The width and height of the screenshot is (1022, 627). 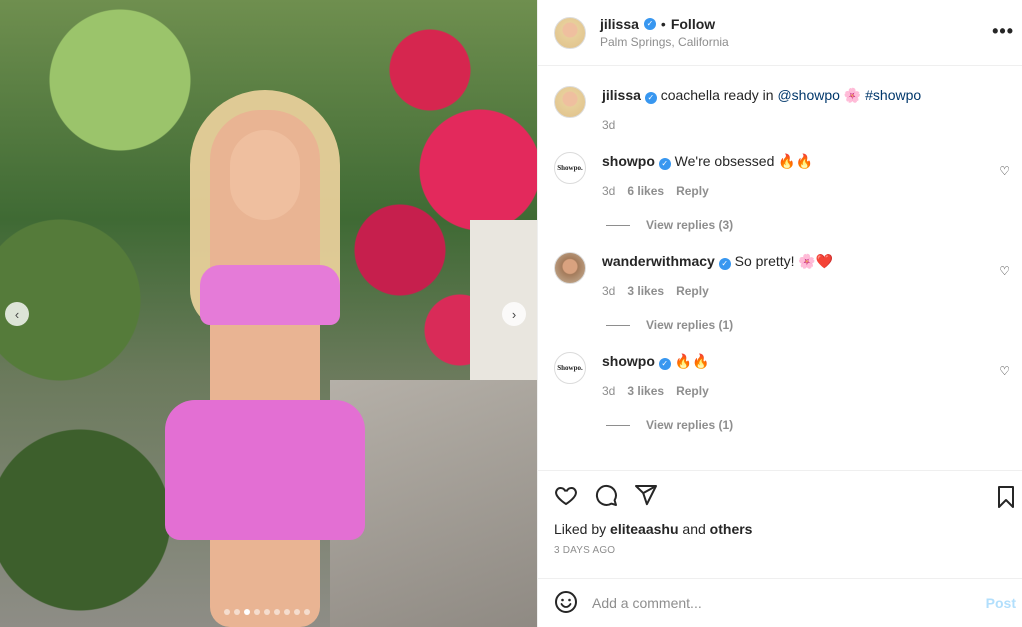 What do you see at coordinates (658, 261) in the screenshot?
I see `comment-username: wanderwithmacy` at bounding box center [658, 261].